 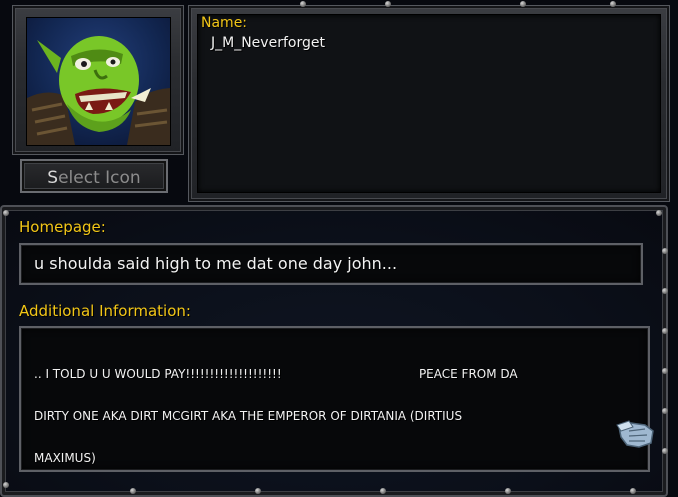 What do you see at coordinates (62, 227) in the screenshot?
I see `homepage-label: Homepage:` at bounding box center [62, 227].